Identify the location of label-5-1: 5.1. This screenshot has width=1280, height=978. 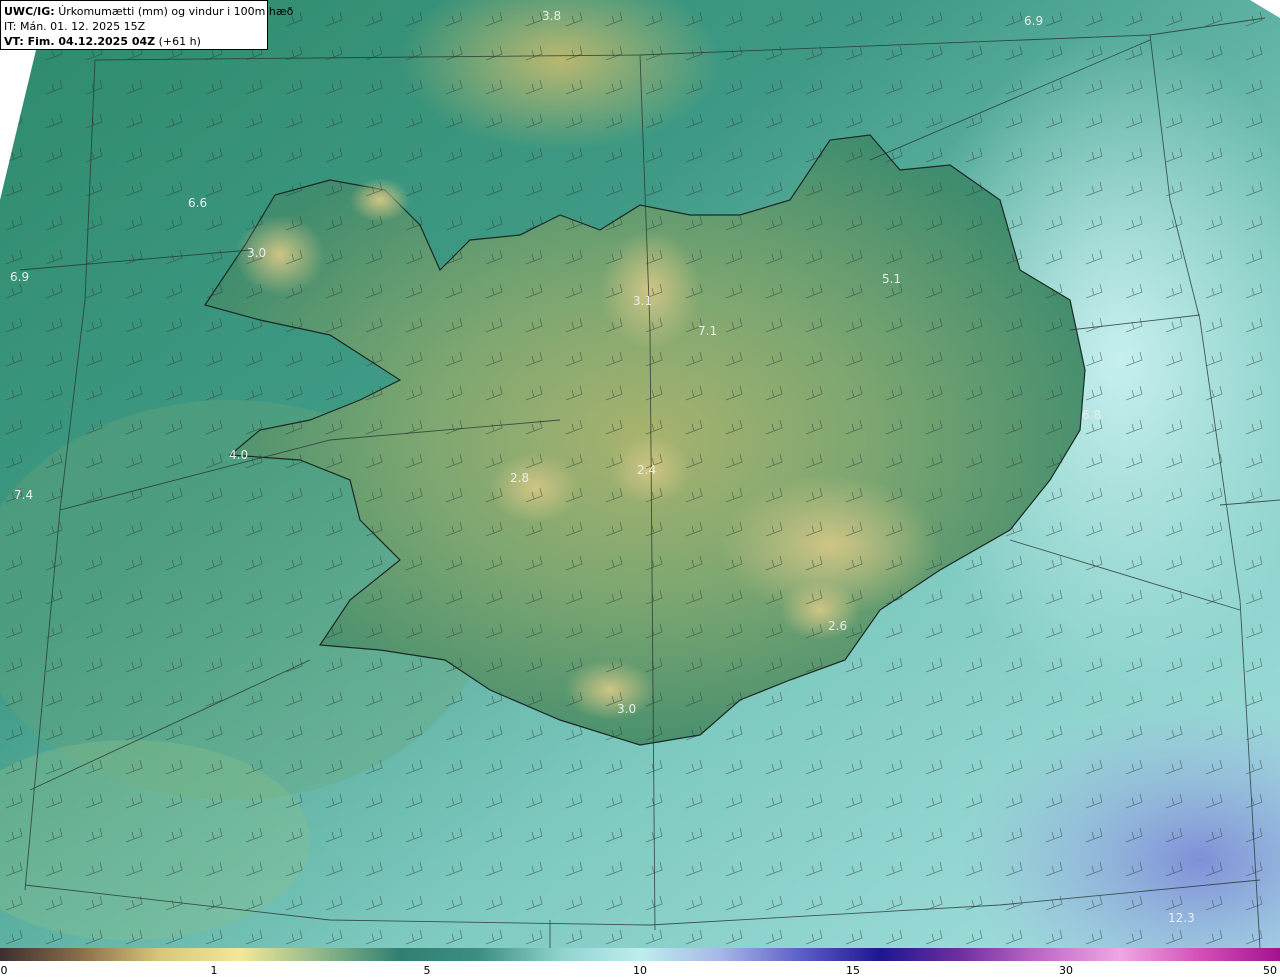
(891, 279).